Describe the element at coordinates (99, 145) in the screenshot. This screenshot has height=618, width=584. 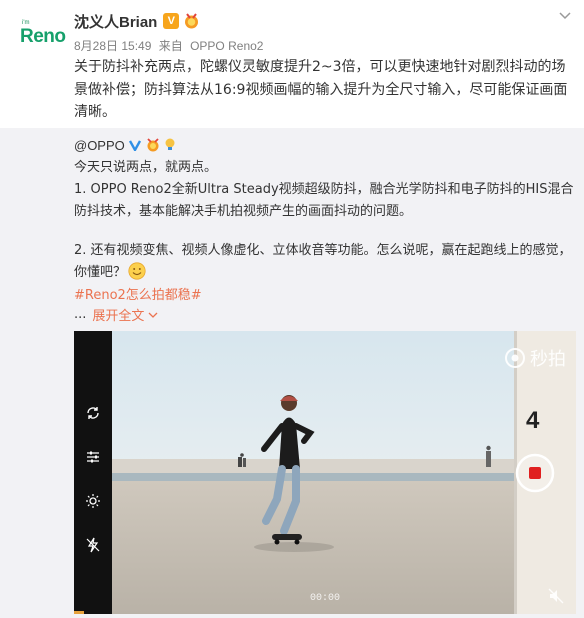
I see `repost-author: @OPPO` at that location.